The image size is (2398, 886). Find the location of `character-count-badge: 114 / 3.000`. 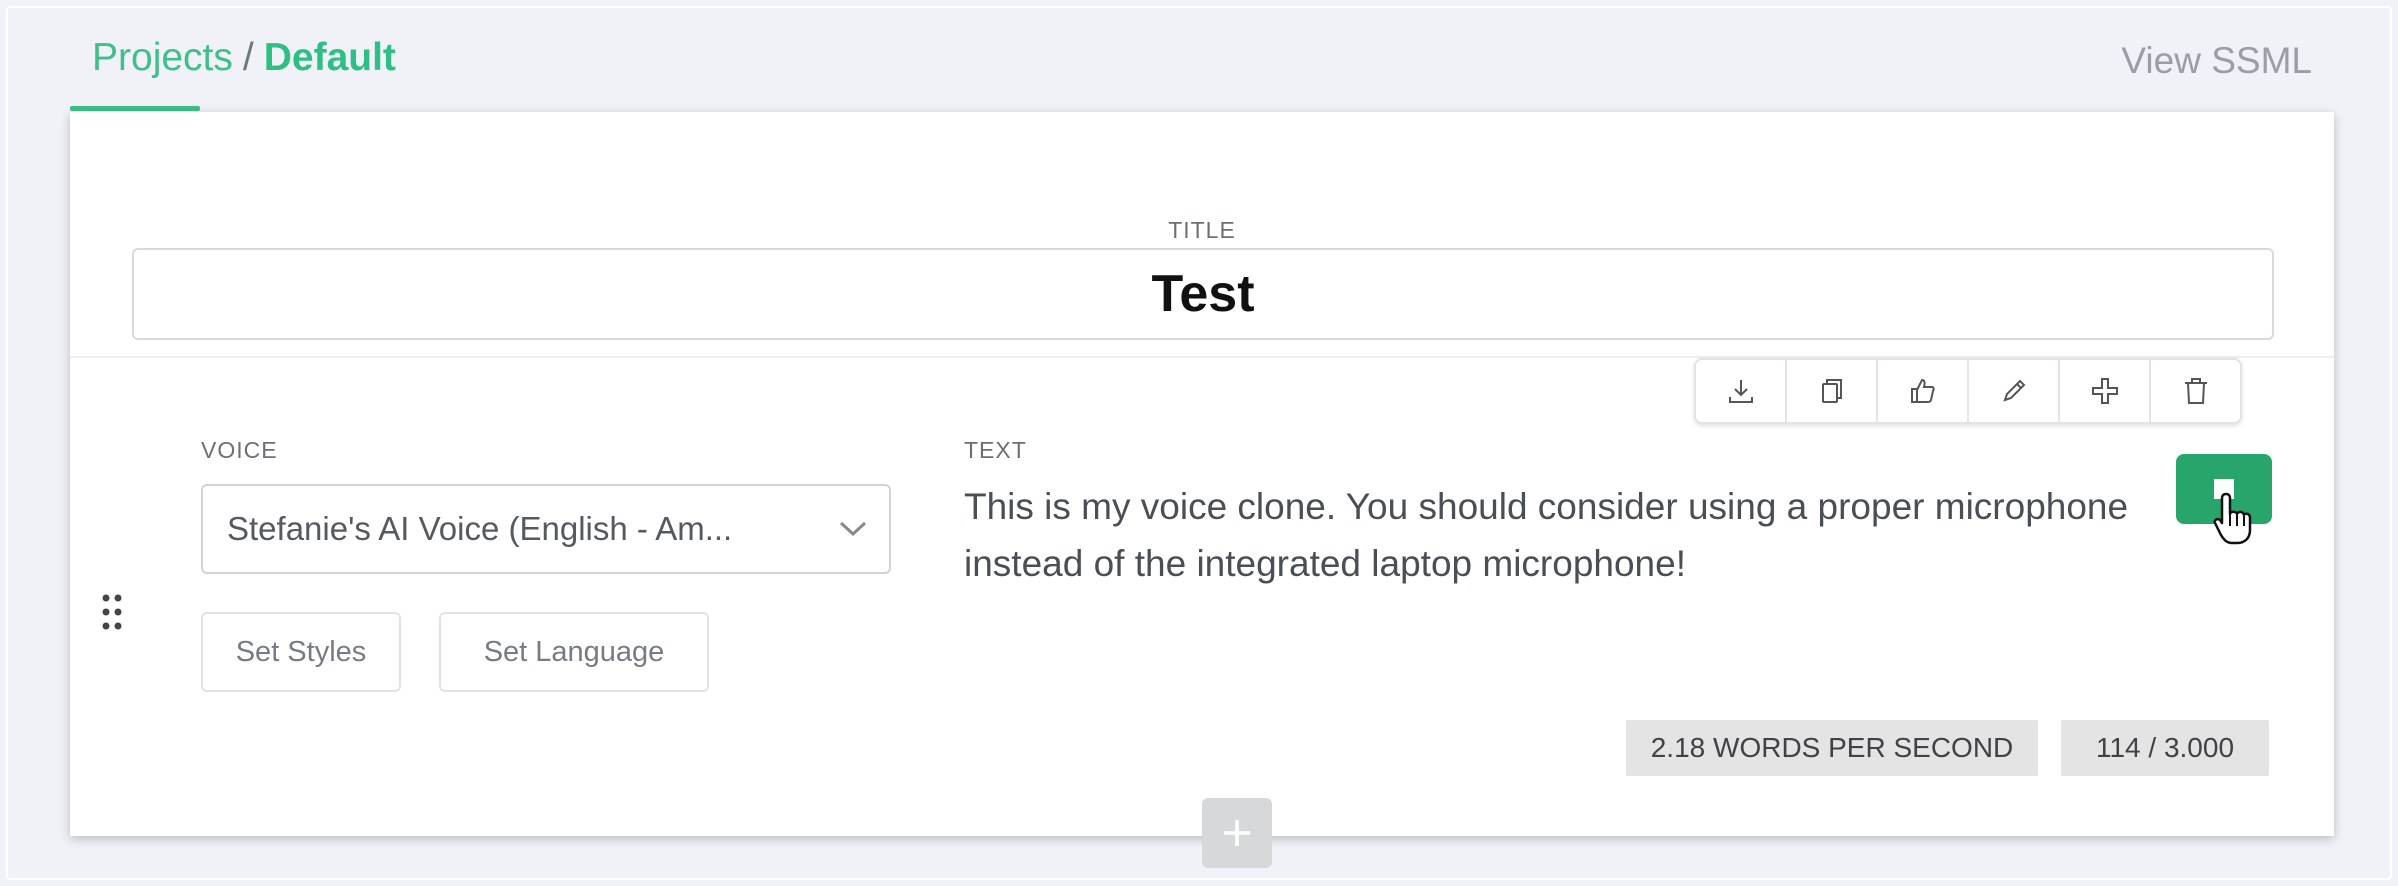

character-count-badge: 114 / 3.000 is located at coordinates (2165, 748).